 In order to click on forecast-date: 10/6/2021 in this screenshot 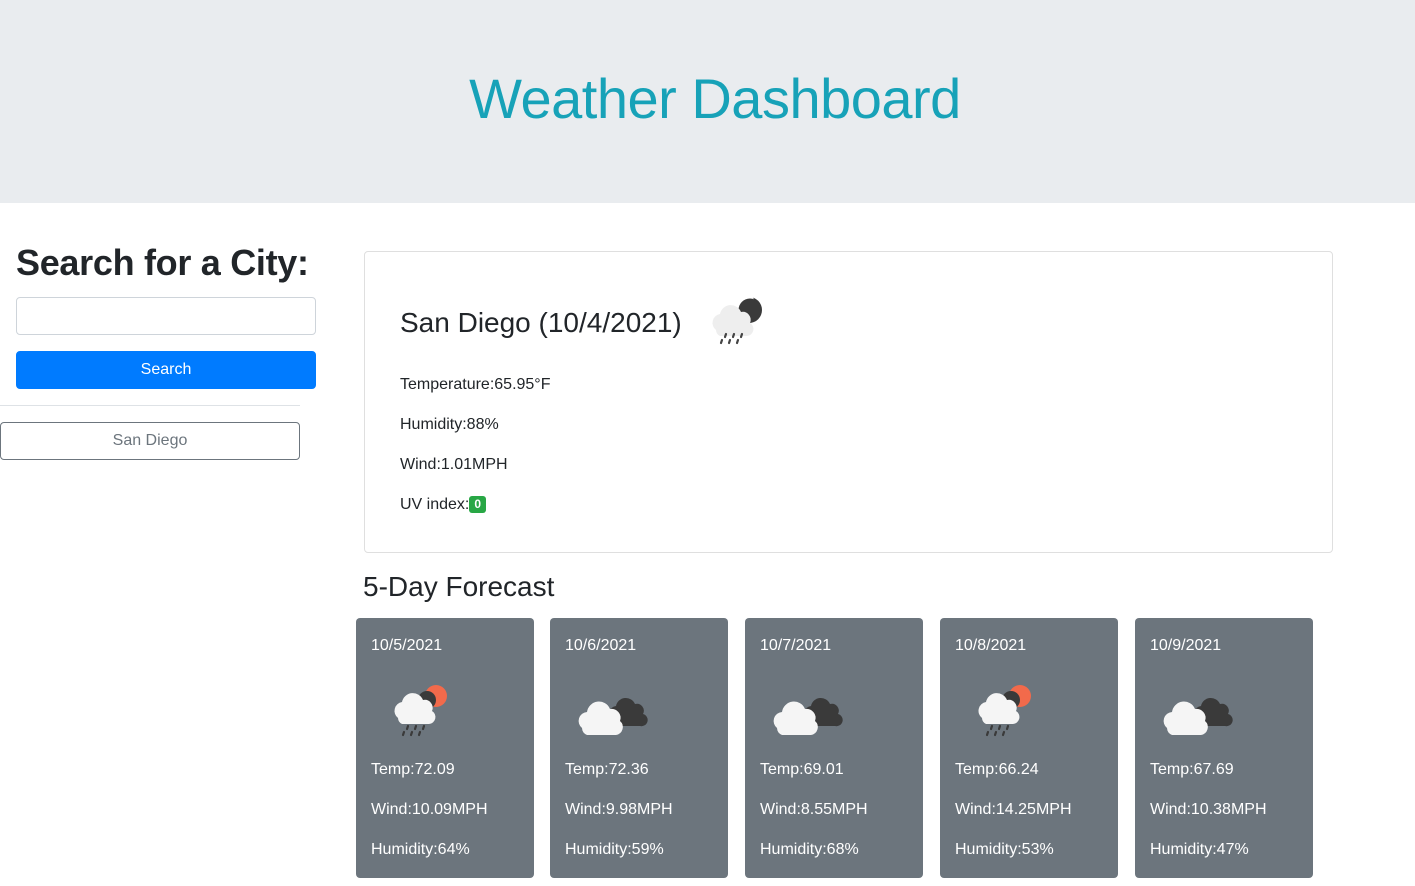, I will do `click(601, 645)`.